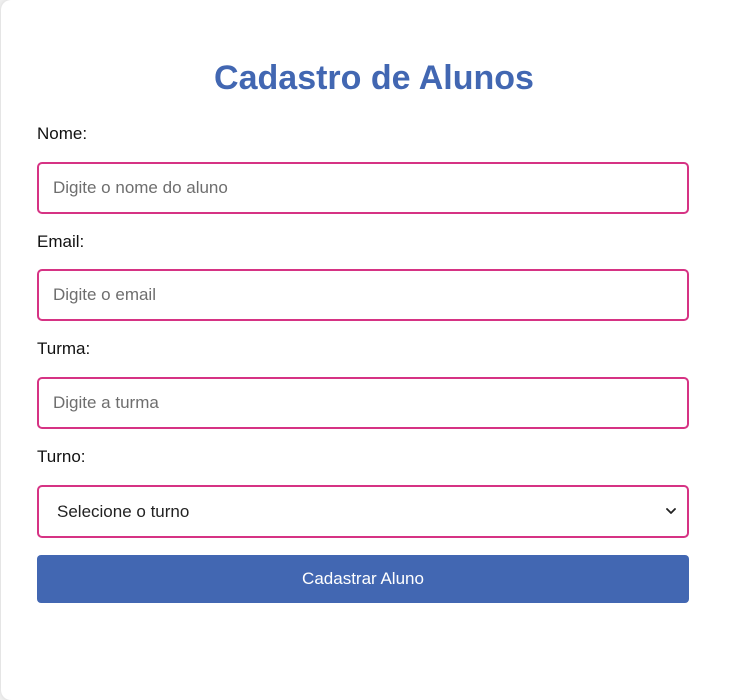 The height and width of the screenshot is (700, 736). I want to click on page-title: Cadastro de Alunos, so click(374, 78).